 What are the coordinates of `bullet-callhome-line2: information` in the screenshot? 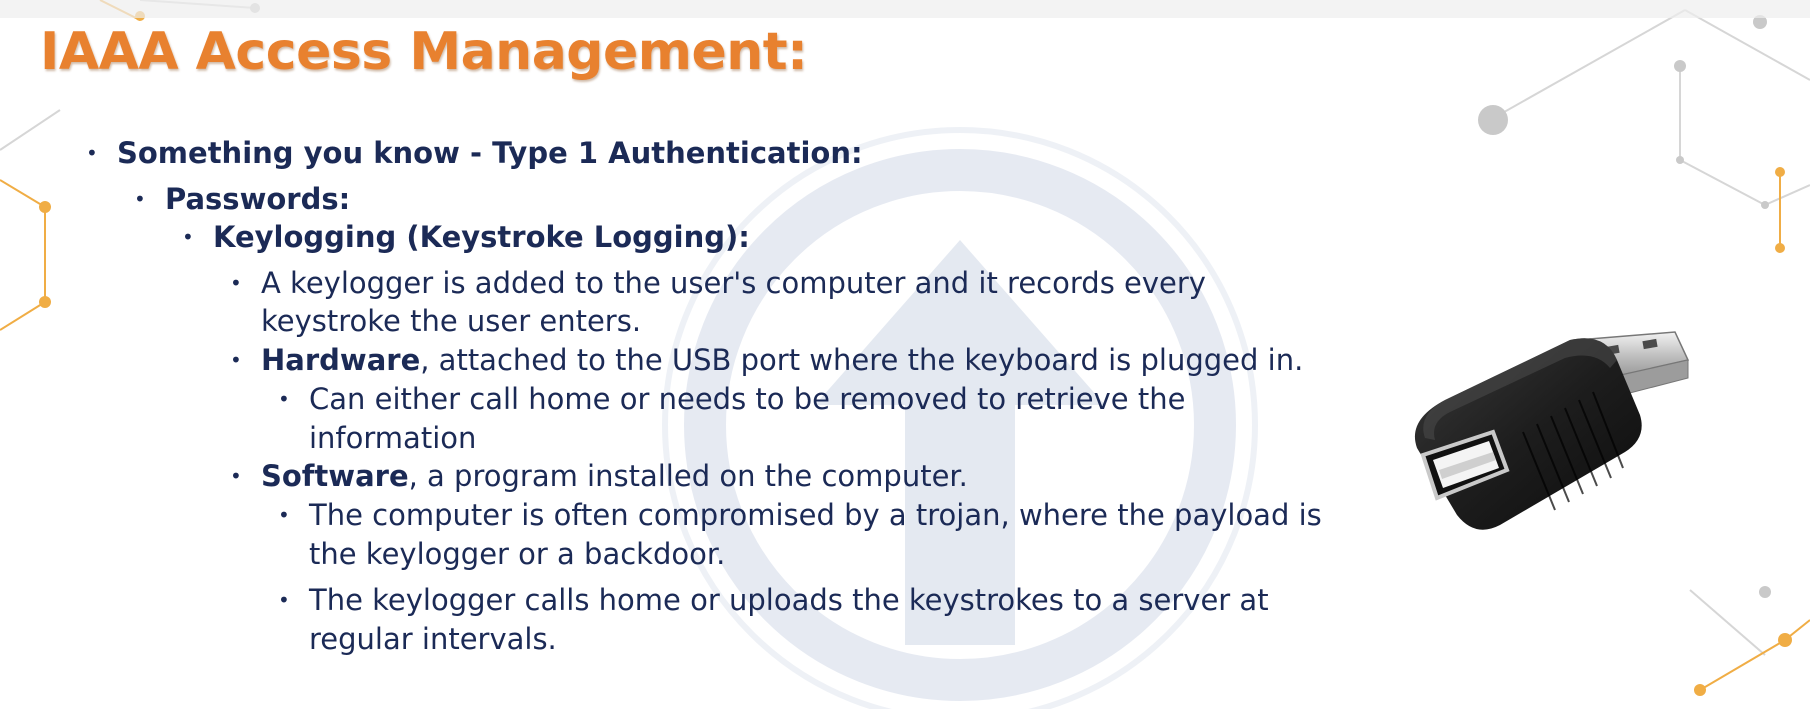 It's located at (393, 438).